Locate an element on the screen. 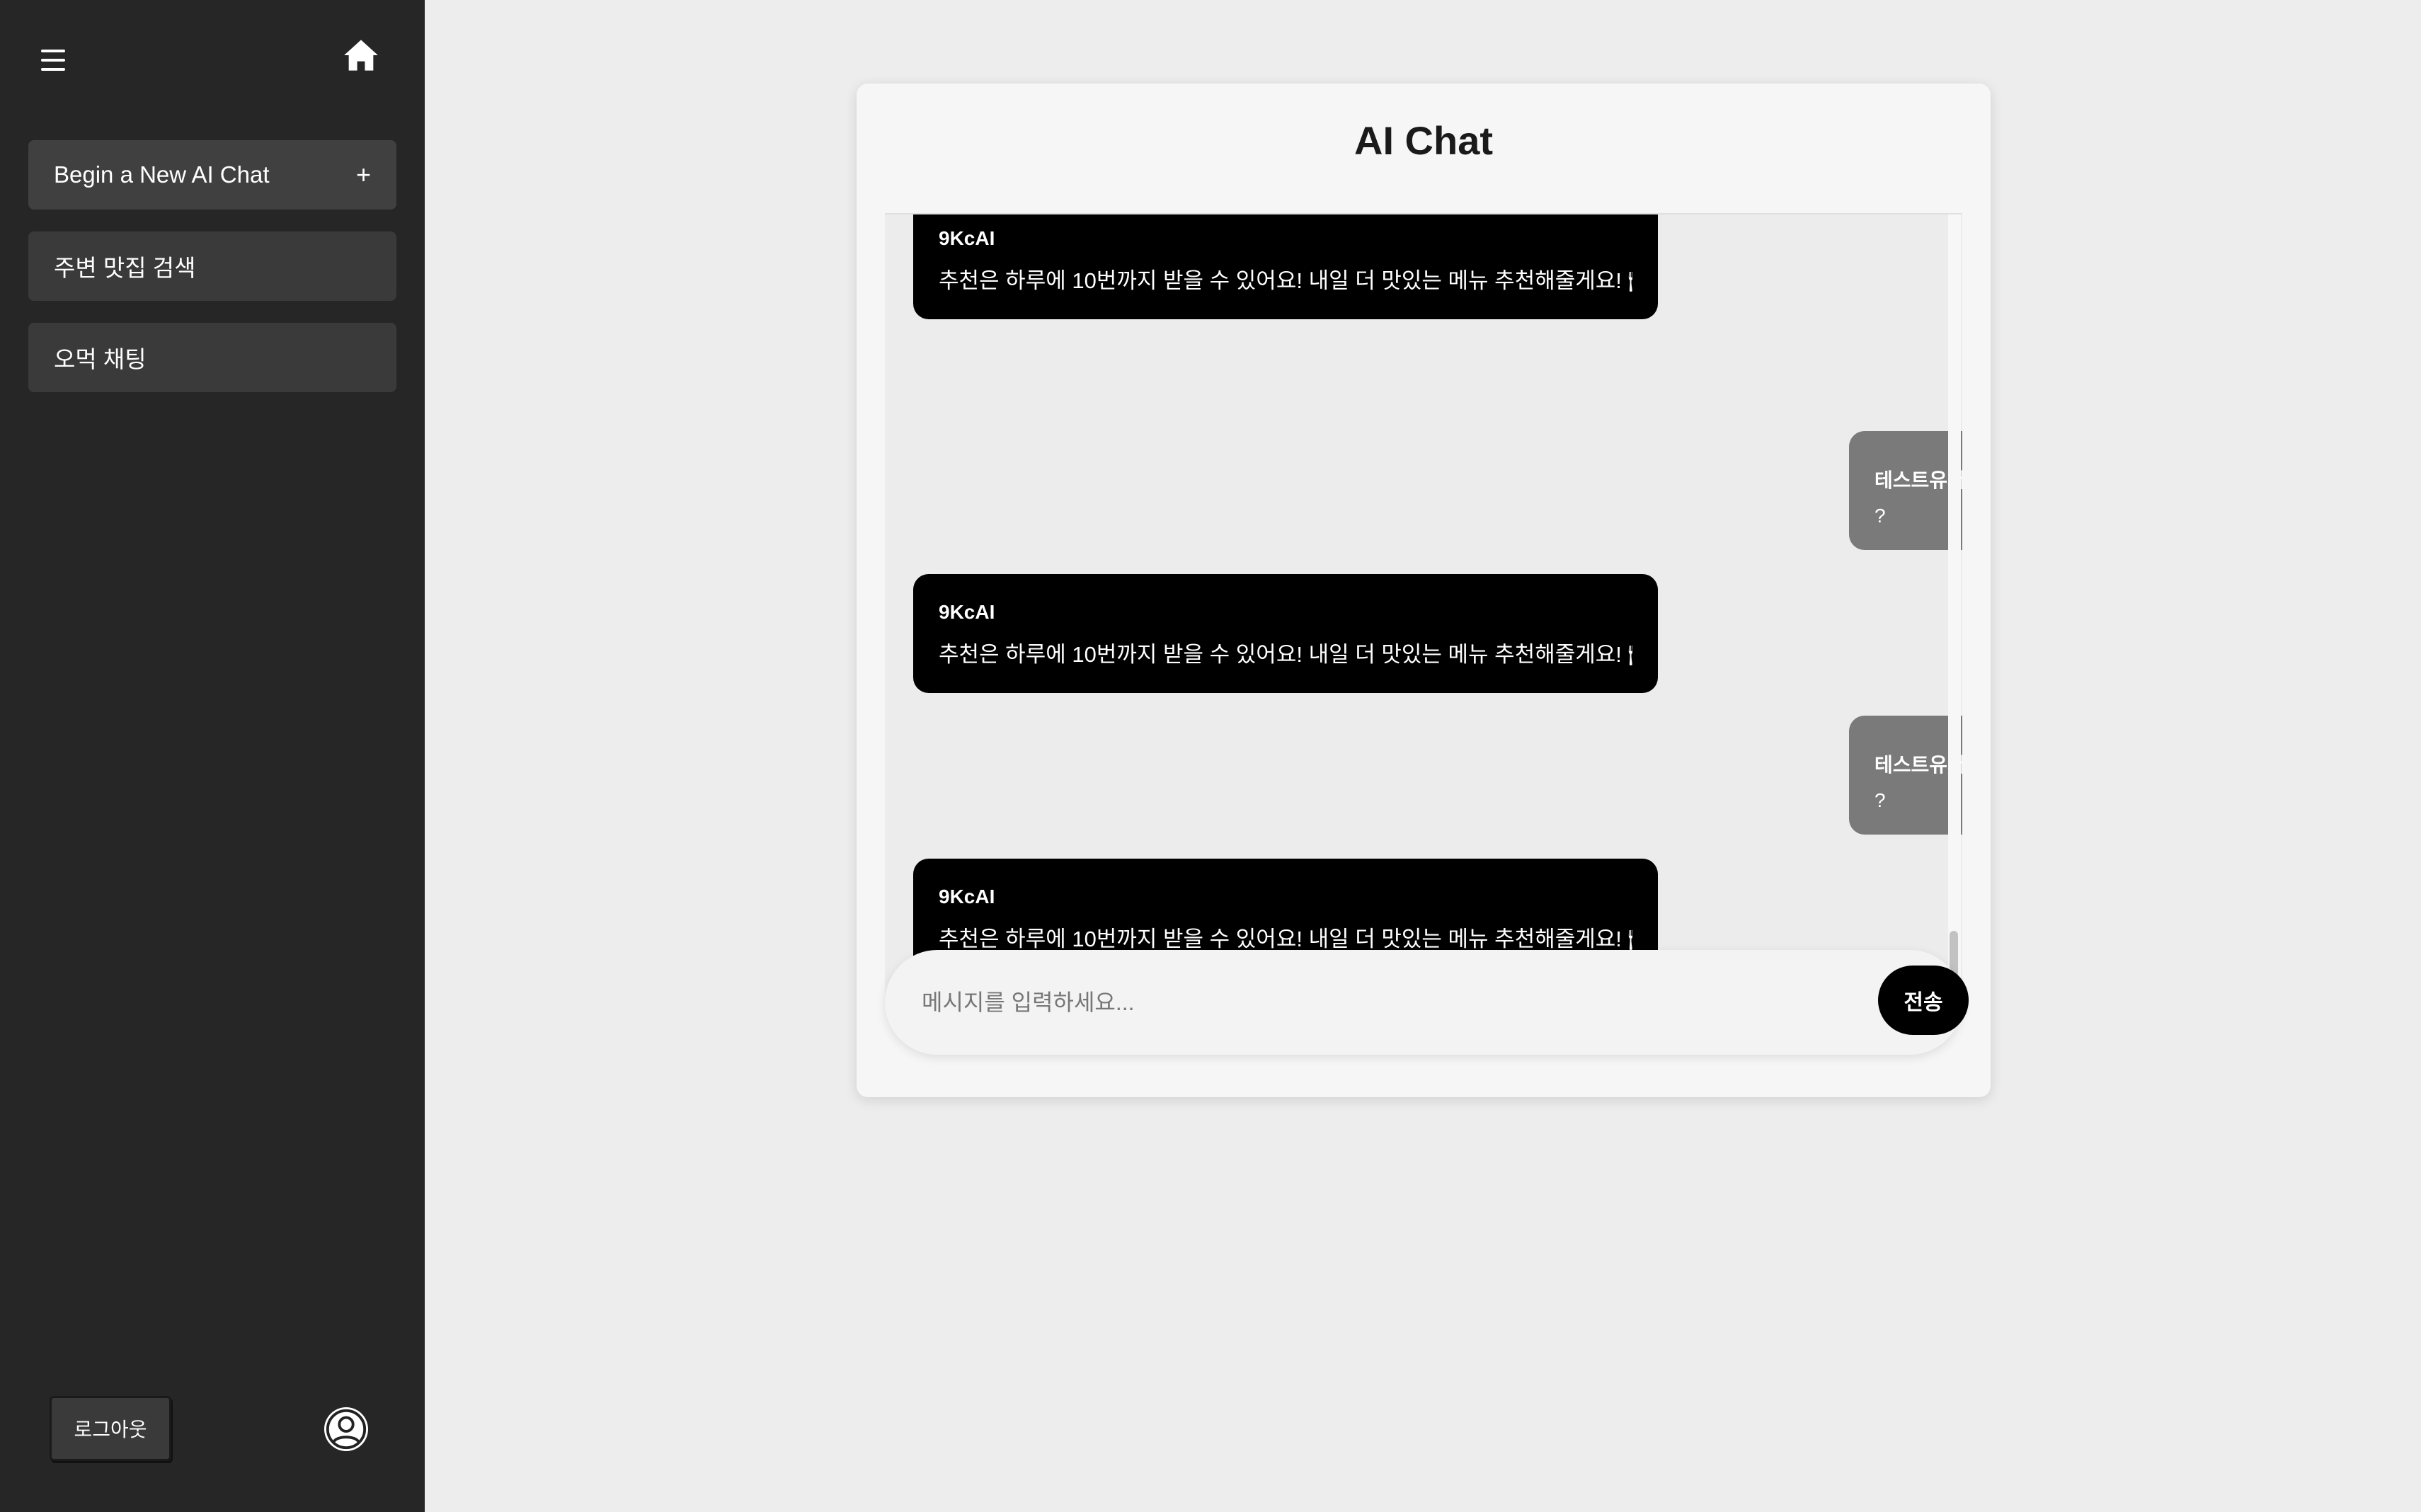 The image size is (2421, 1512). message-composer: 전송 is located at coordinates (1427, 1002).